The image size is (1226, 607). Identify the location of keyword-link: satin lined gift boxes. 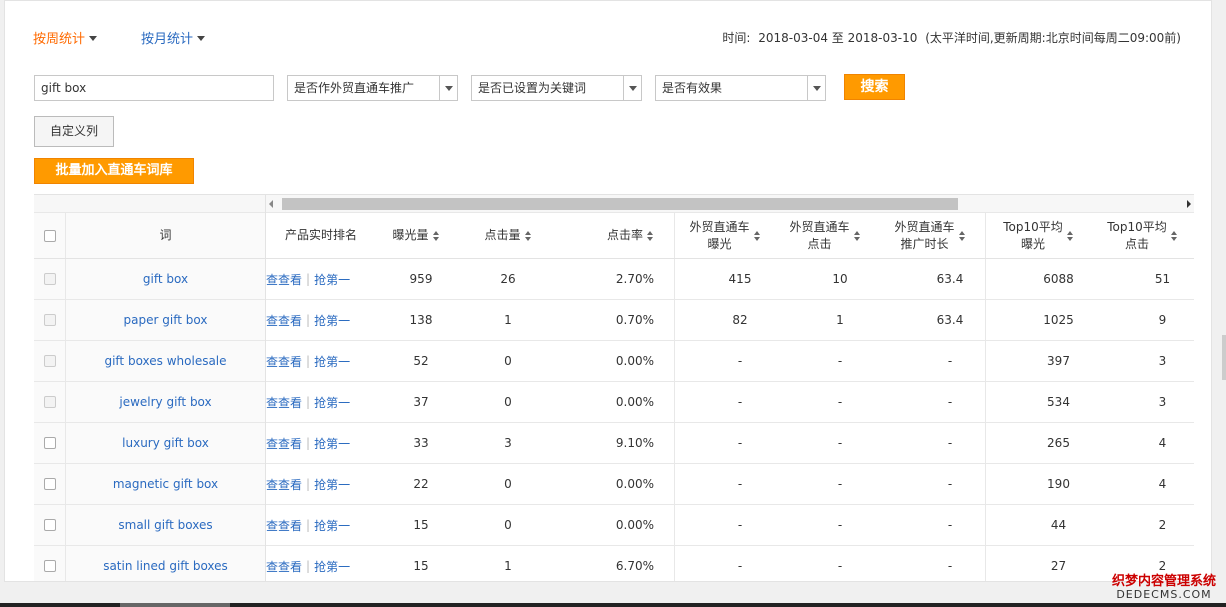
(165, 566).